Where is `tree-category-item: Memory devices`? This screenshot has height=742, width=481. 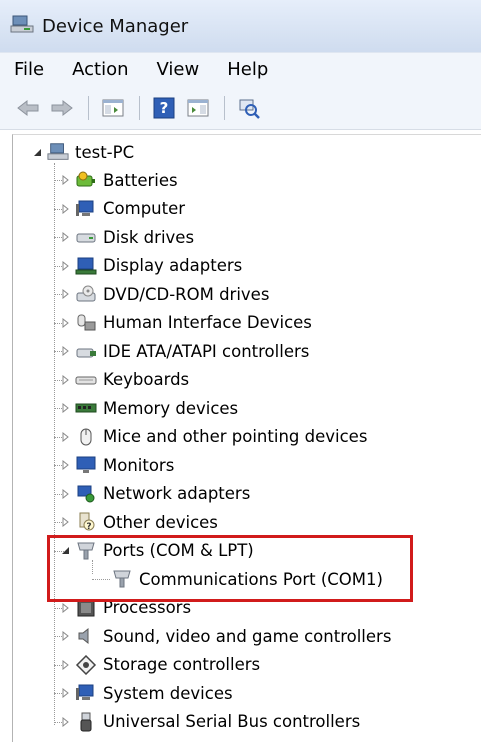 tree-category-item: Memory devices is located at coordinates (148, 408).